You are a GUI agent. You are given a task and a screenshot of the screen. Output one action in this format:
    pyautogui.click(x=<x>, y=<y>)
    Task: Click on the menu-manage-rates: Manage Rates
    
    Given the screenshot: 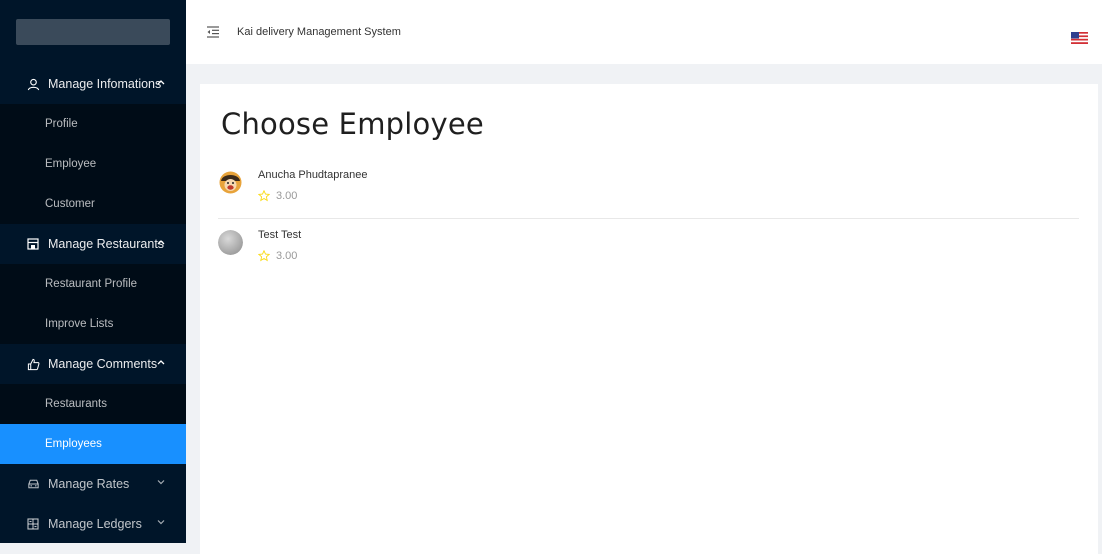 What is the action you would take?
    pyautogui.click(x=93, y=484)
    